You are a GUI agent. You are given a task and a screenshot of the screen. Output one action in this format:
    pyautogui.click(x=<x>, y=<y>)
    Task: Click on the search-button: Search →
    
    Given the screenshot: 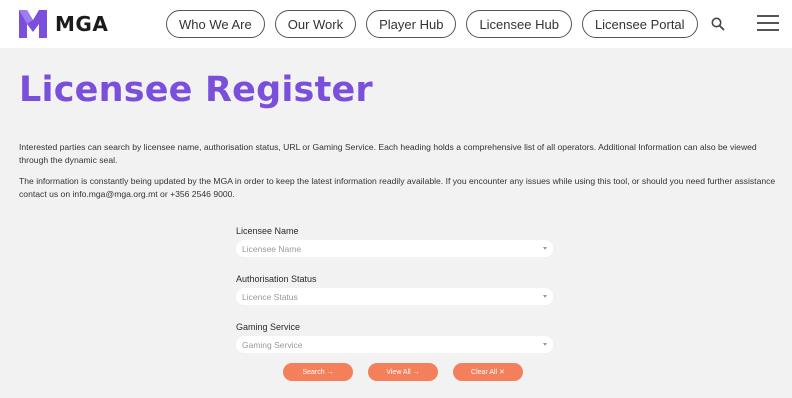 What is the action you would take?
    pyautogui.click(x=318, y=372)
    